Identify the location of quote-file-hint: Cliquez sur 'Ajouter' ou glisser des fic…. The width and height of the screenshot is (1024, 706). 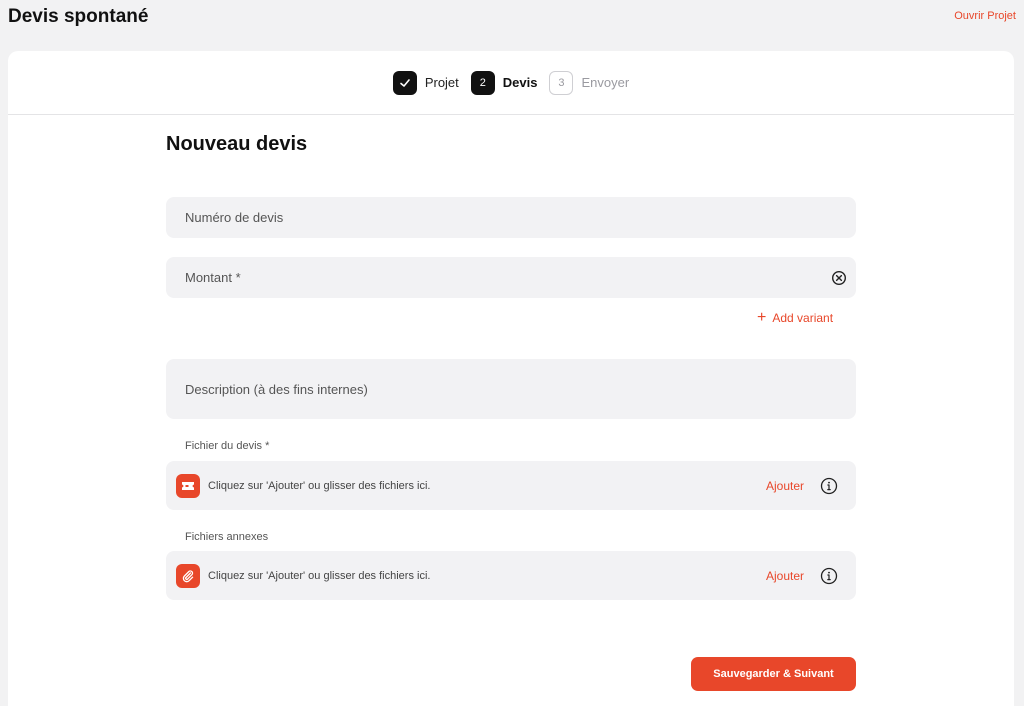
(319, 485).